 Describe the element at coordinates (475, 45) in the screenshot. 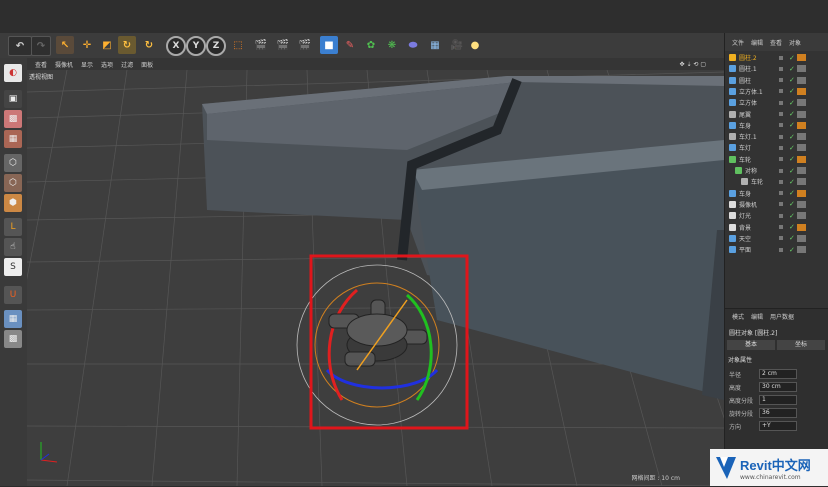

I see `light-icon: ●` at that location.